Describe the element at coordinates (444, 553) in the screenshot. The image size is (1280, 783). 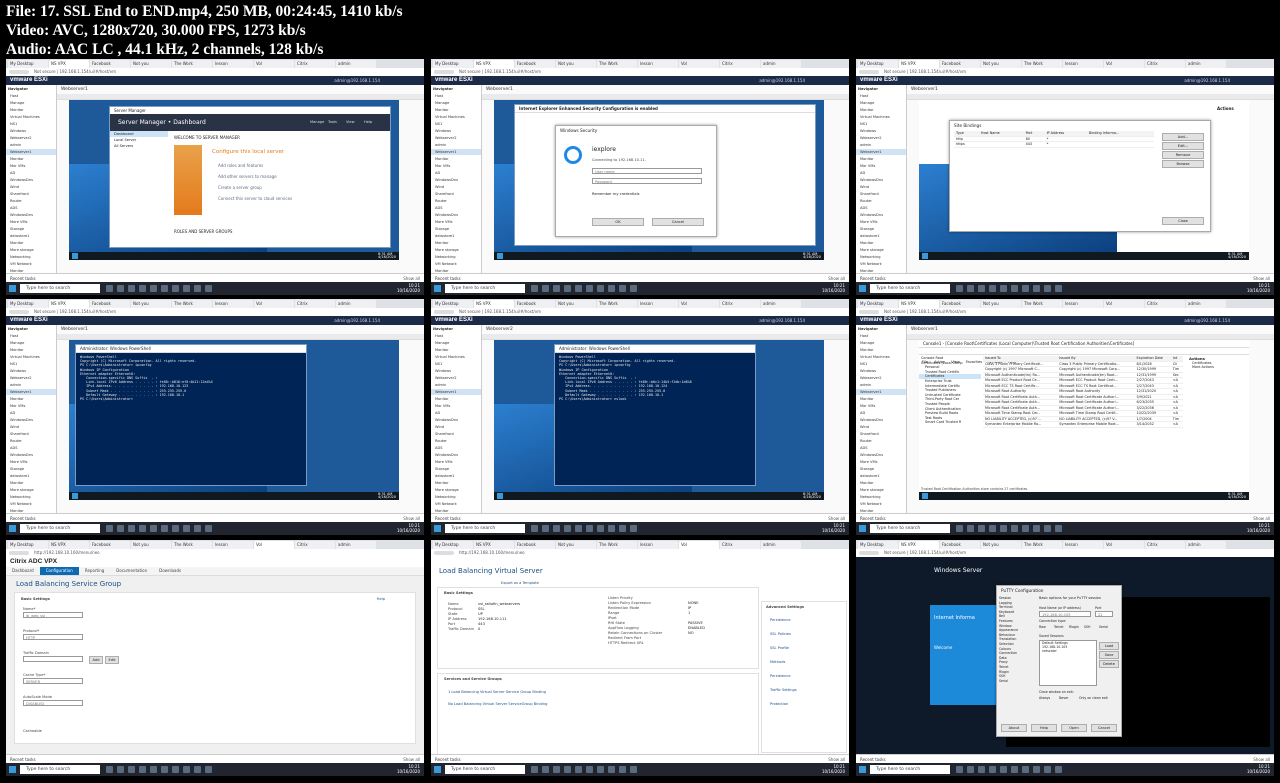
I see `nav-buttons-icon` at that location.